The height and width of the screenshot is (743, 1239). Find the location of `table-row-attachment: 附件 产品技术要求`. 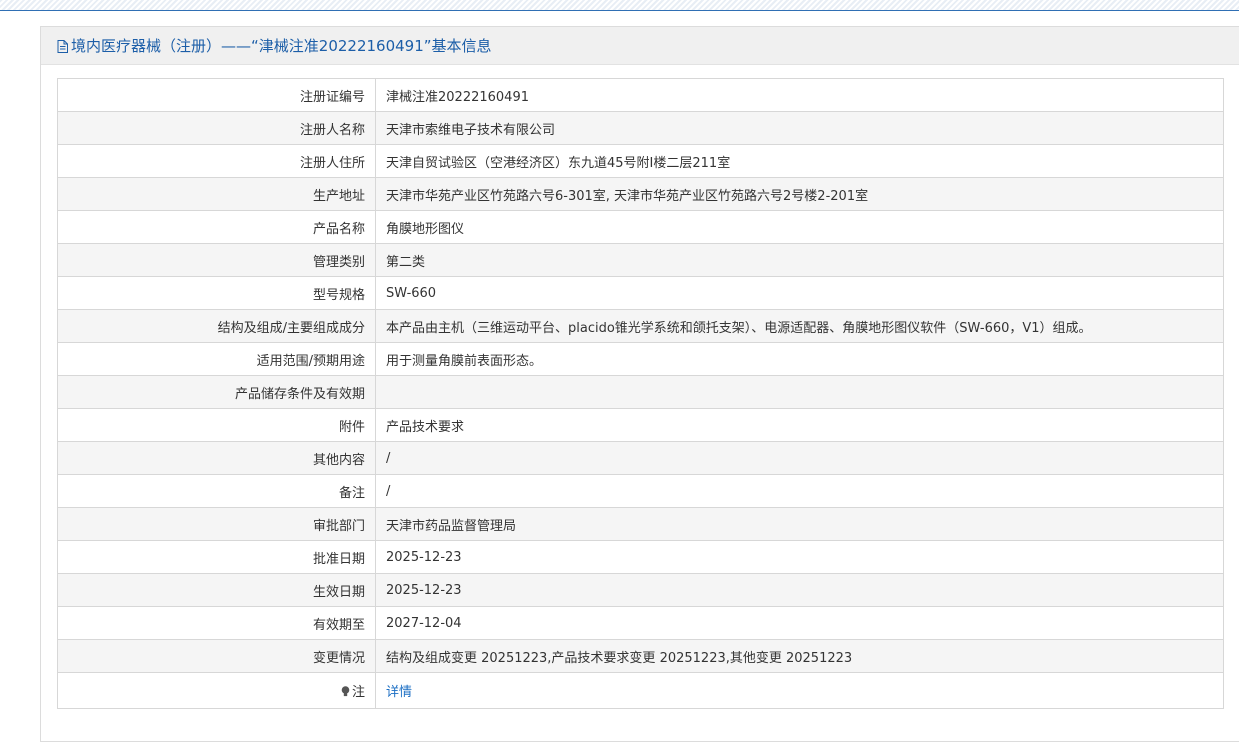

table-row-attachment: 附件 产品技术要求 is located at coordinates (640, 425).